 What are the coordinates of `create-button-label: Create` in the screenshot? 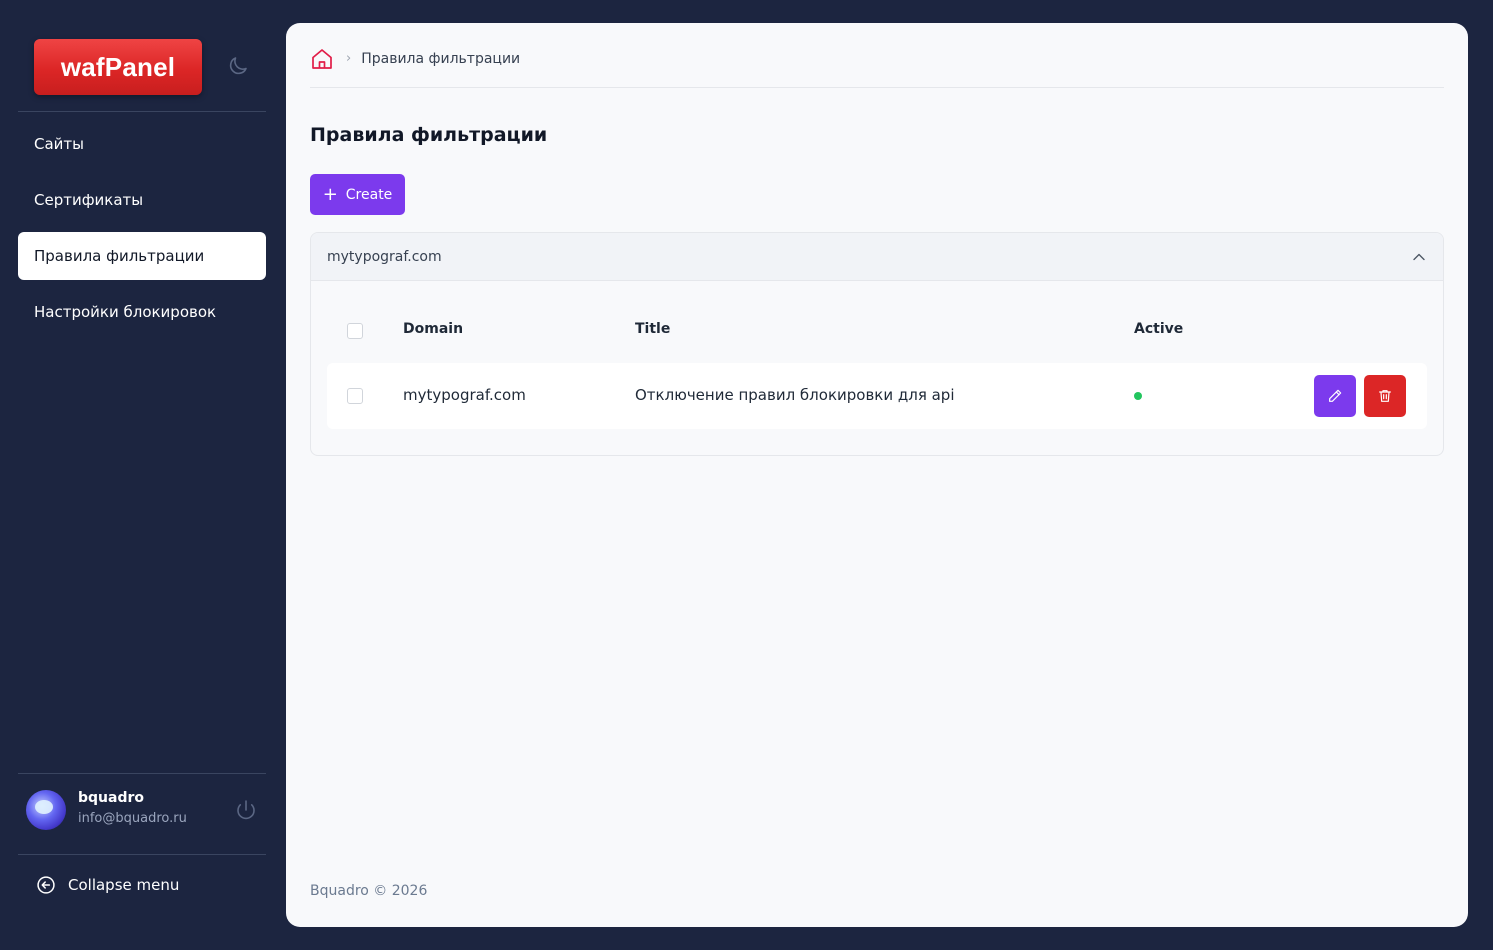 It's located at (369, 194).